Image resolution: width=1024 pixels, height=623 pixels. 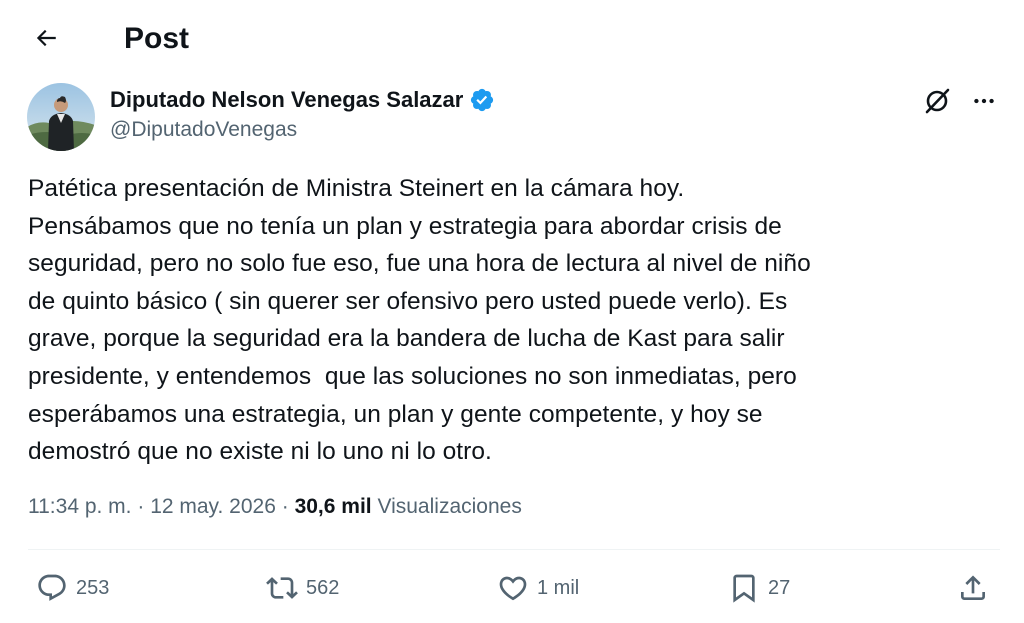 What do you see at coordinates (558, 587) in the screenshot?
I see `like-count: 1 mil` at bounding box center [558, 587].